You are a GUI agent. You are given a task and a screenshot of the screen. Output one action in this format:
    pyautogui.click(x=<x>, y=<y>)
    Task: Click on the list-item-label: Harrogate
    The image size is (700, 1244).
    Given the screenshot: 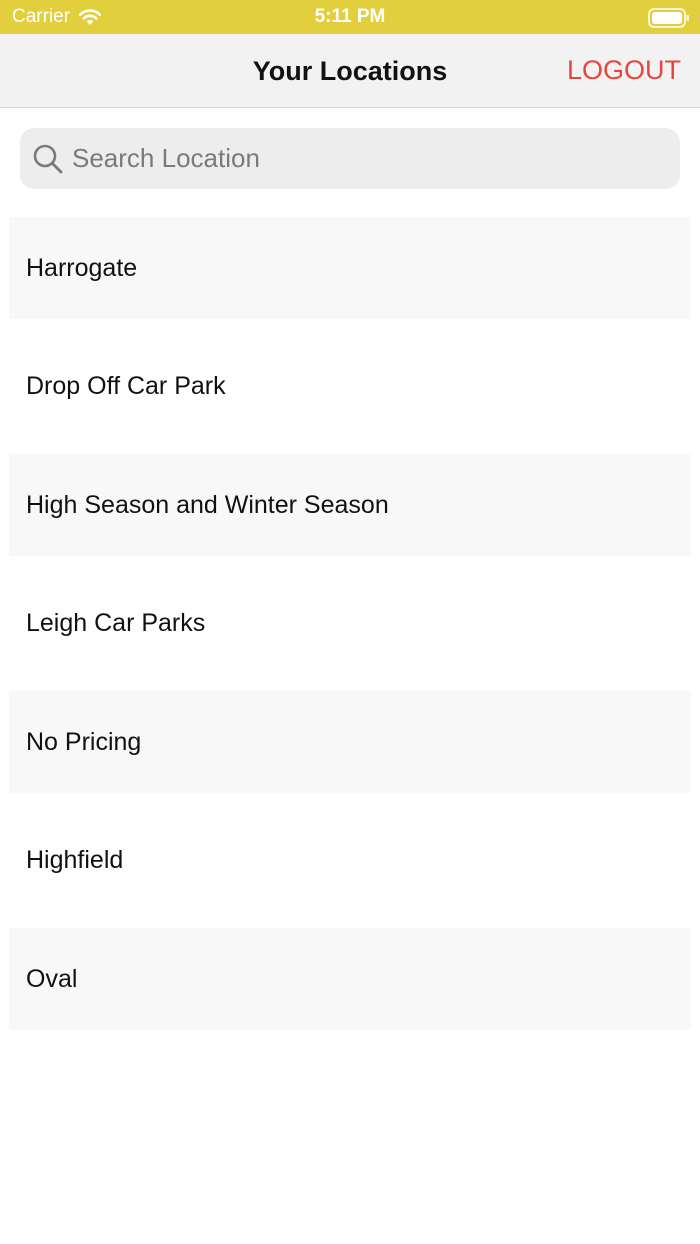 What is the action you would take?
    pyautogui.click(x=82, y=267)
    